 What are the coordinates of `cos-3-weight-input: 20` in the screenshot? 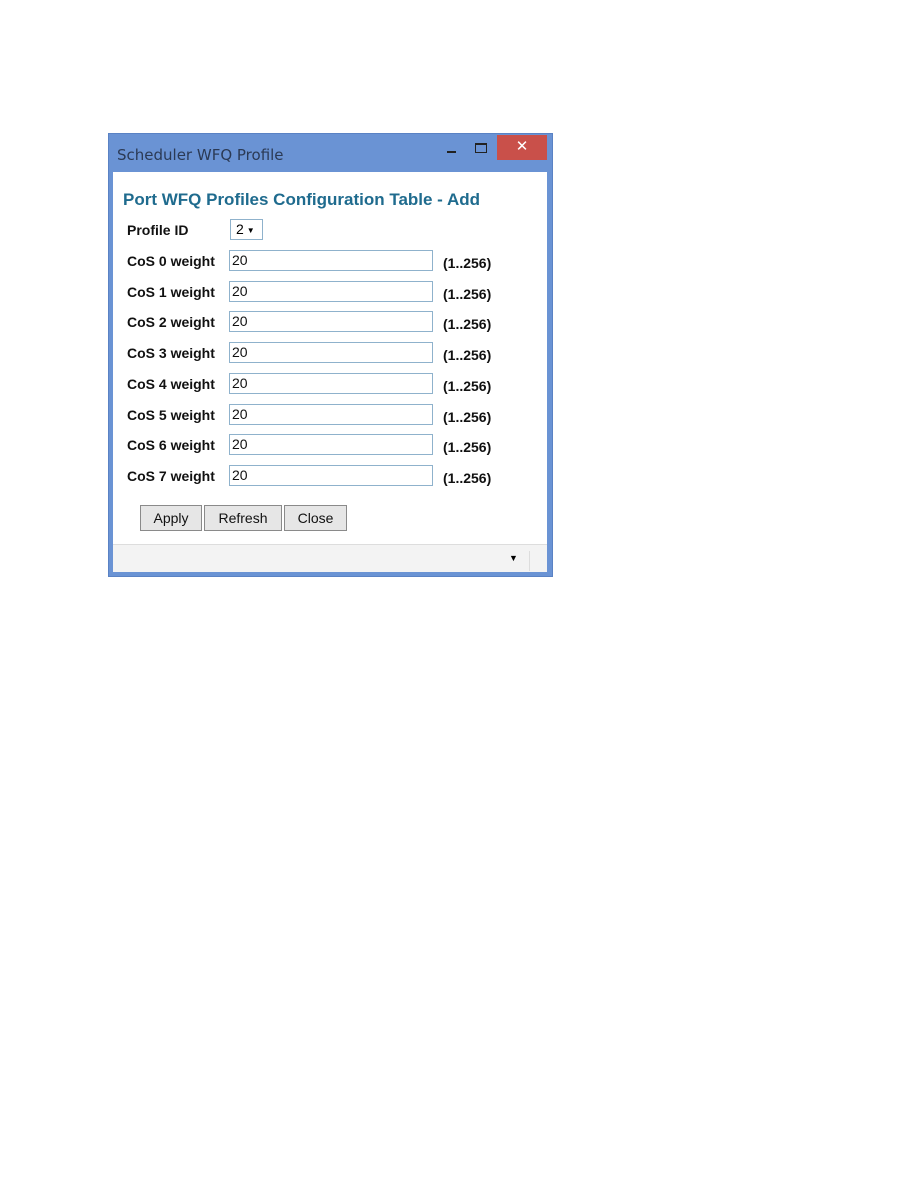 It's located at (331, 353).